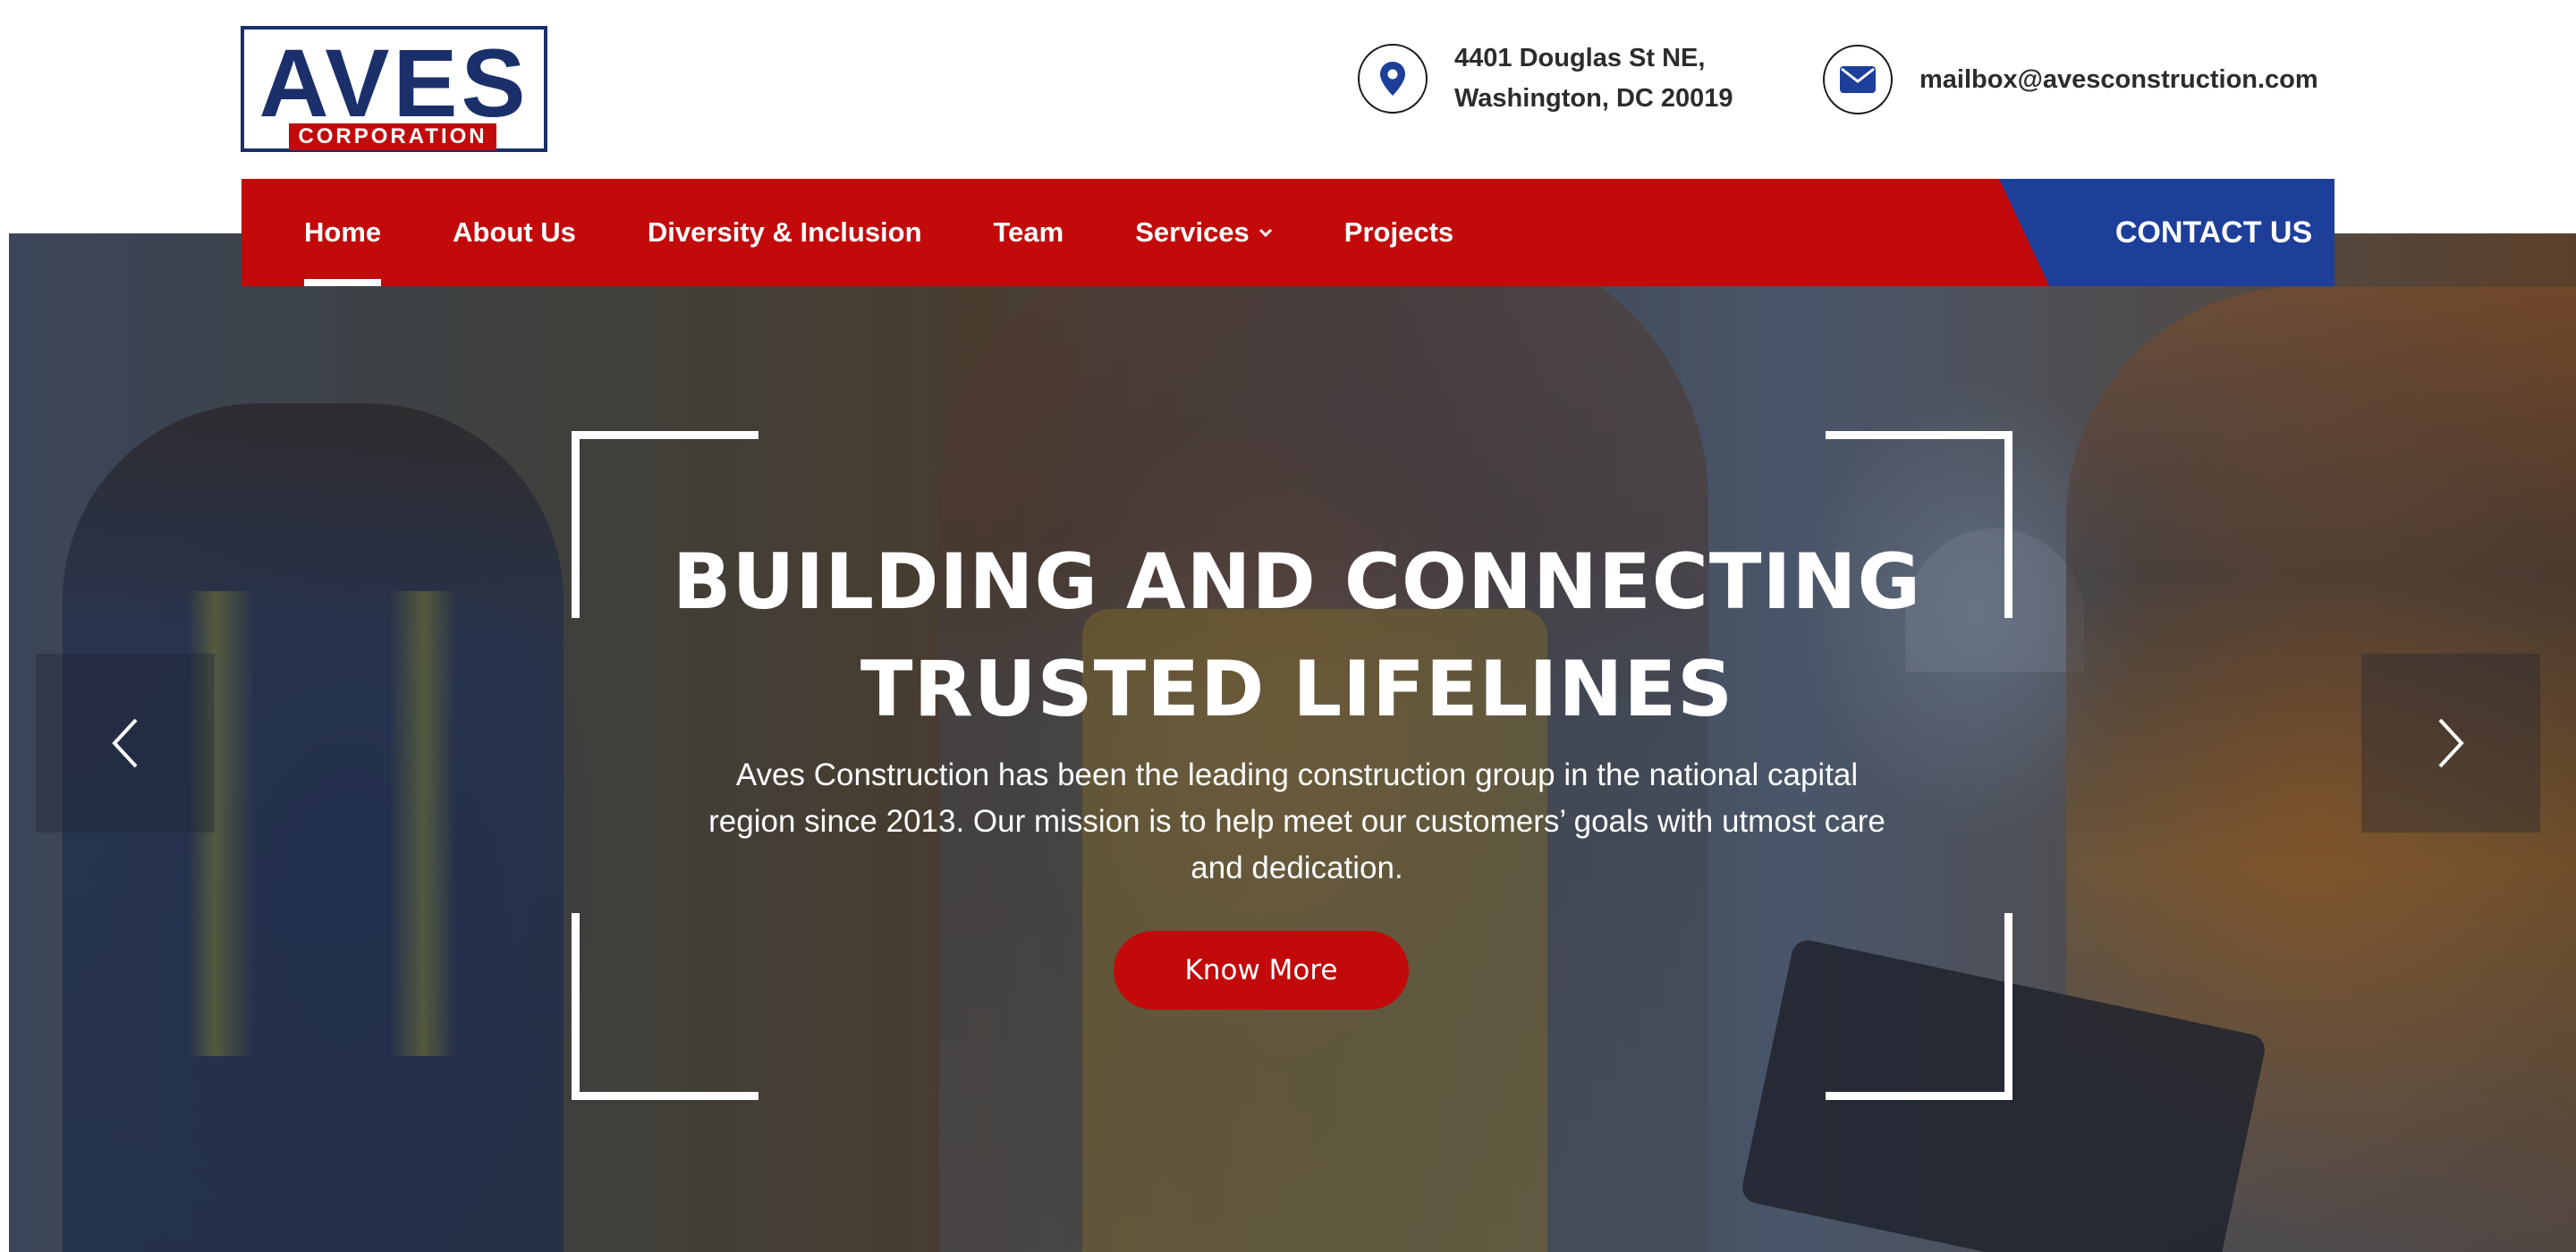 This screenshot has width=2576, height=1252. I want to click on nav-item-about-us: About Us, so click(514, 233).